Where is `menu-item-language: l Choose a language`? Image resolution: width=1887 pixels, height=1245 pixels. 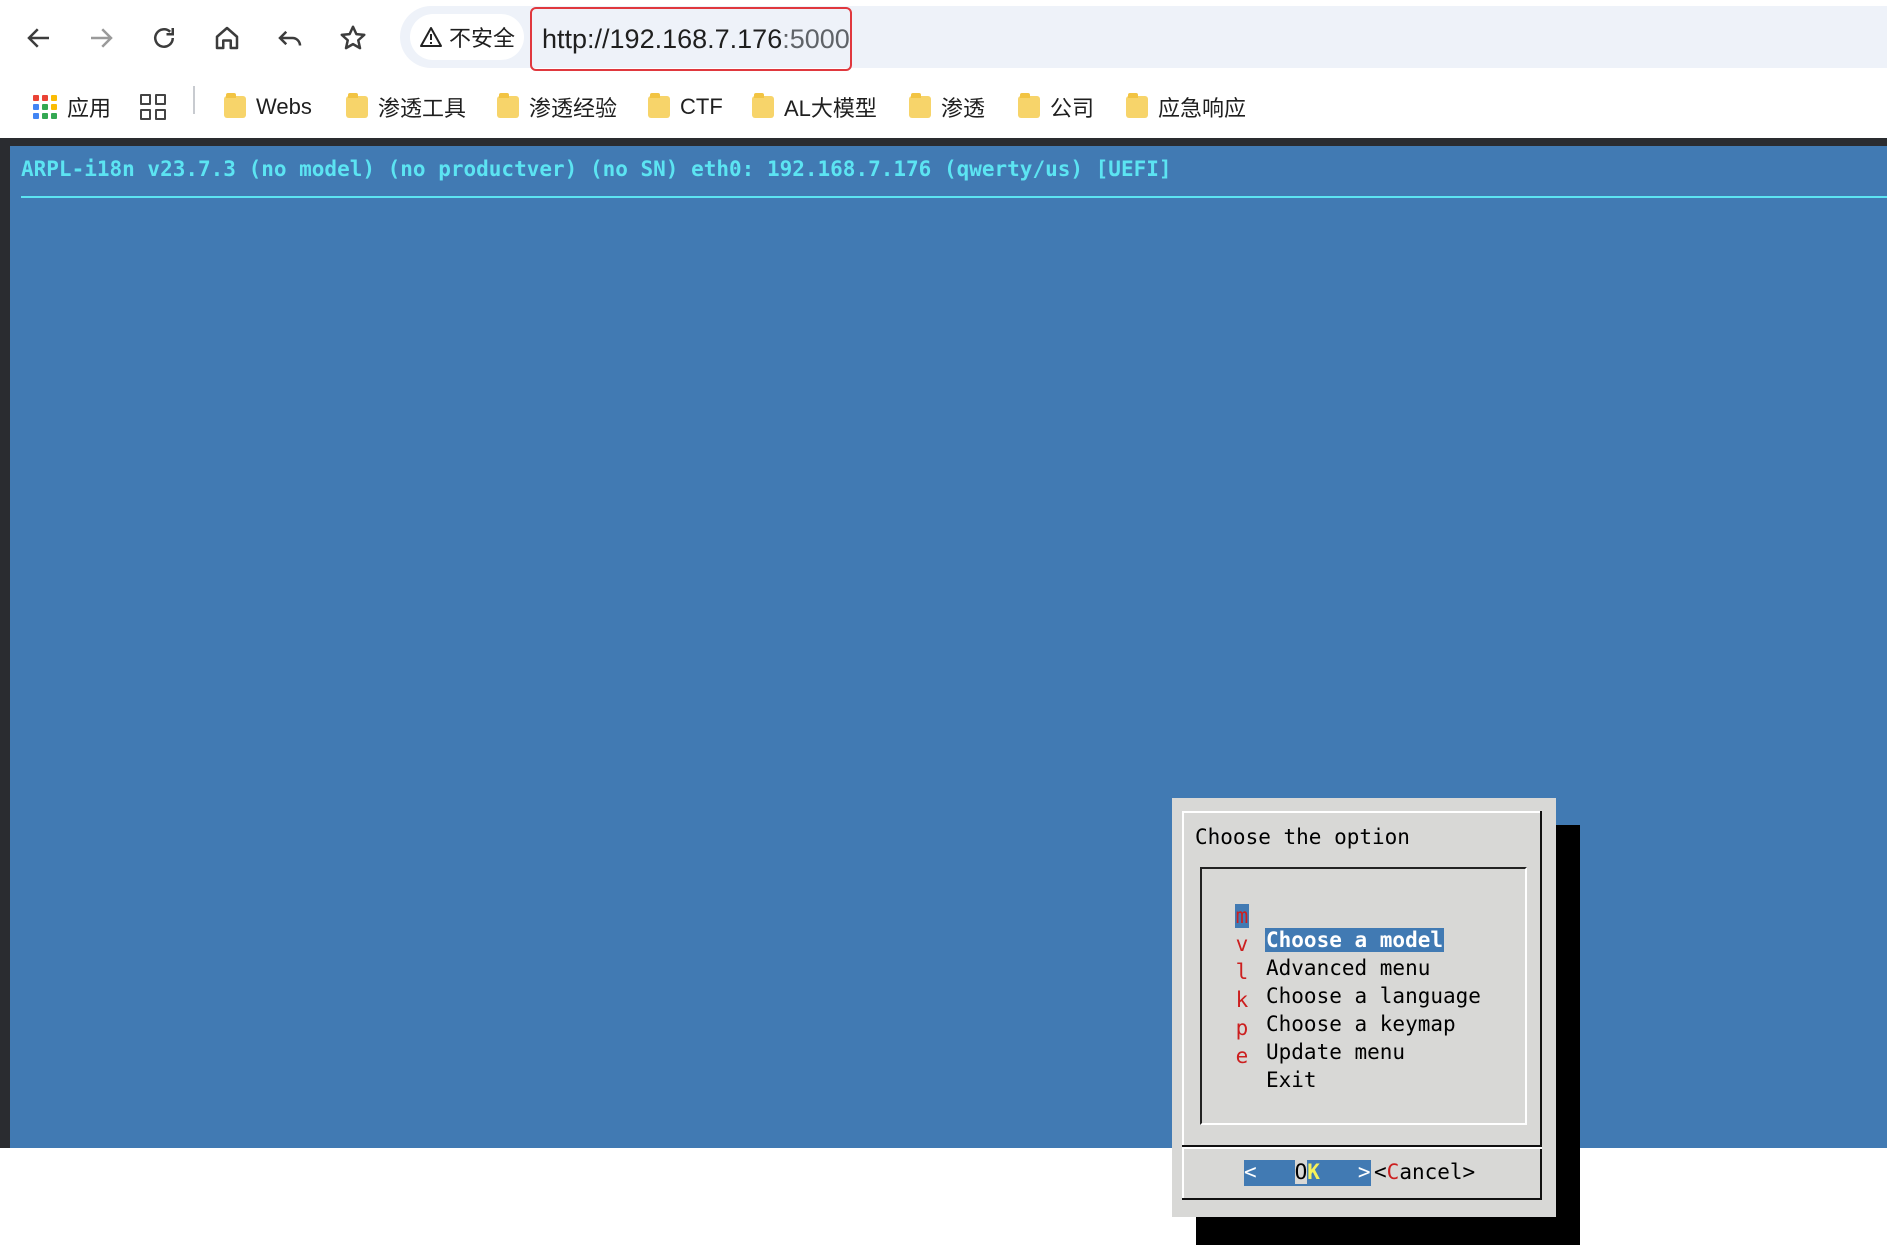 menu-item-language: l Choose a language is located at coordinates (1341, 972).